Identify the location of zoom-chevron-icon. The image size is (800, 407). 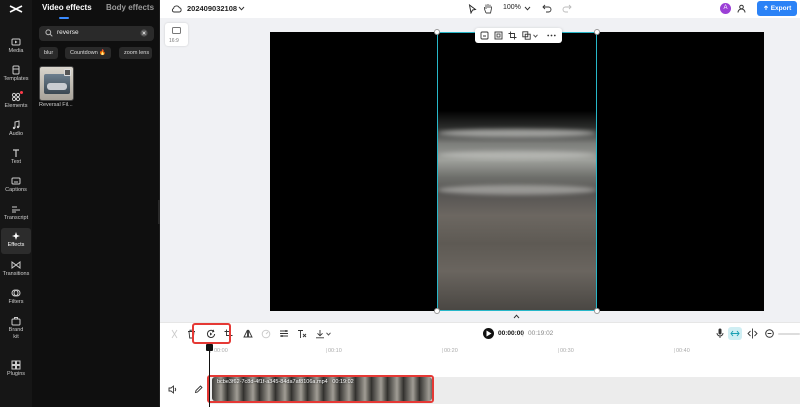
(527, 8).